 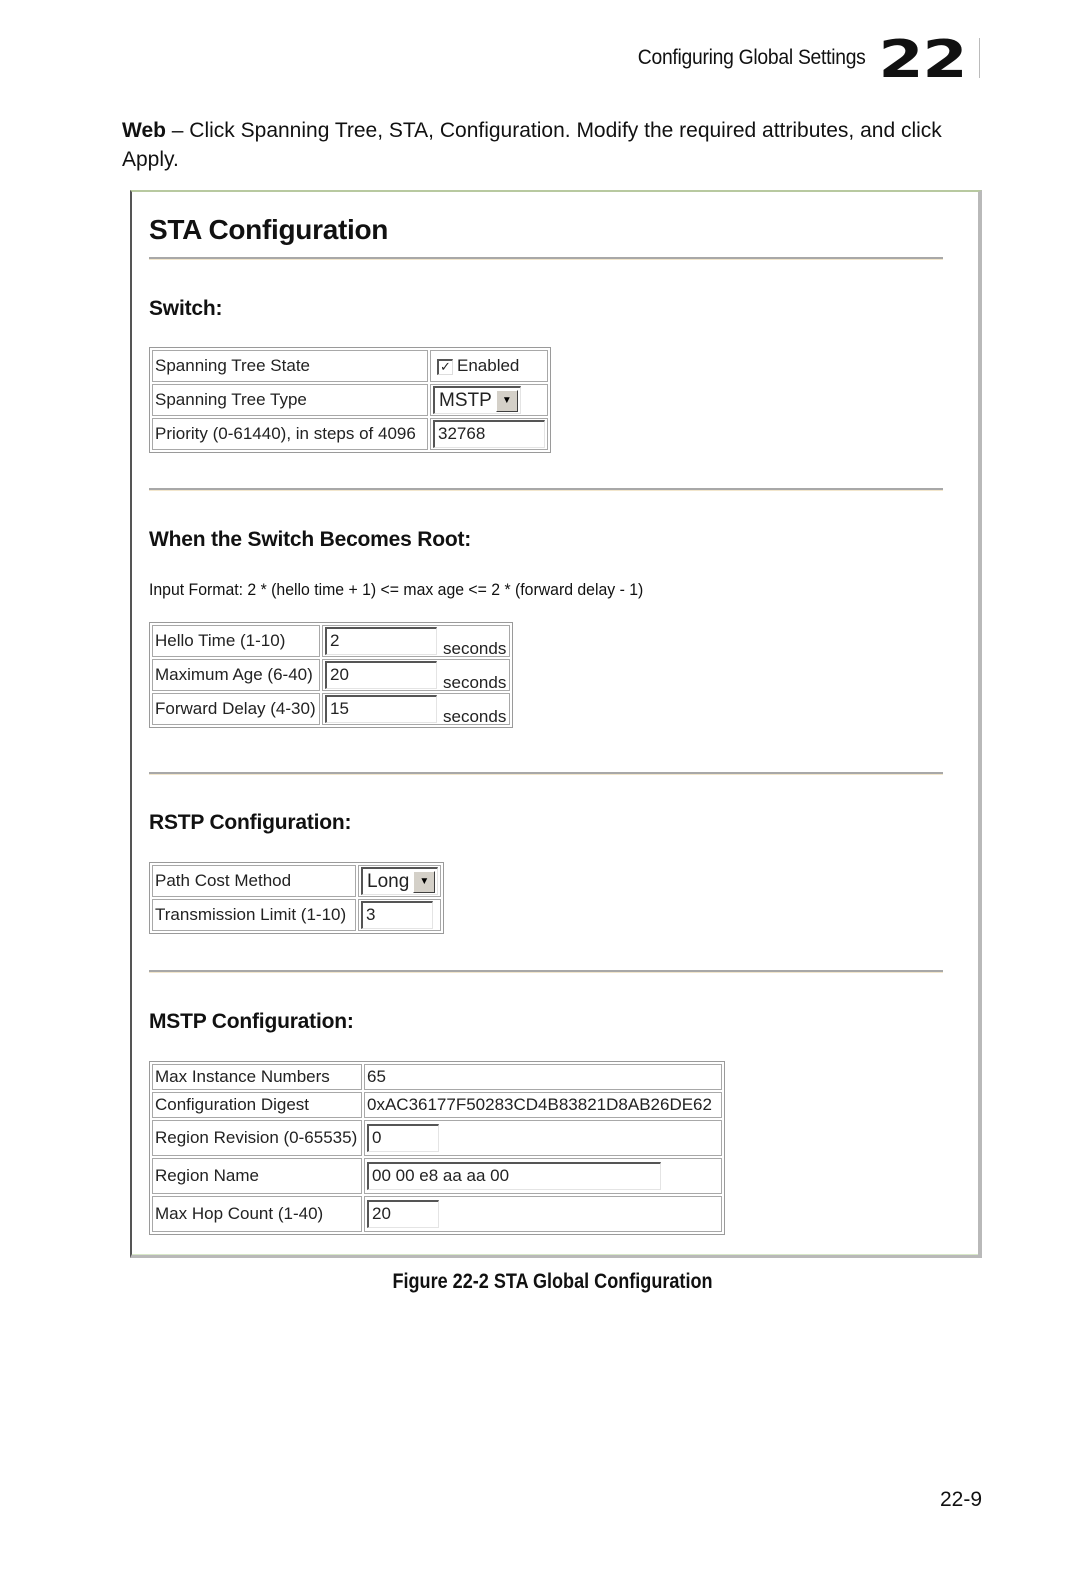 I want to click on max-hop-count-label: Max Hop Count (1-40), so click(x=257, y=1214).